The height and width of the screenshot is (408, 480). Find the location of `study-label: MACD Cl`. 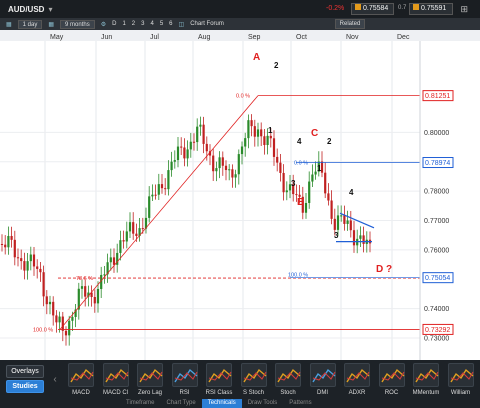

study-label: MACD Cl is located at coordinates (115, 393).